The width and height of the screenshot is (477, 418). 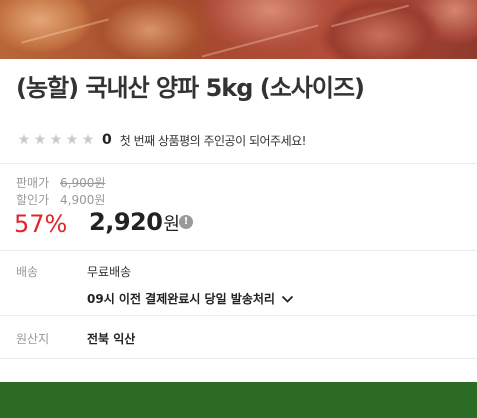 I want to click on shipping-method: 무료배송, so click(x=109, y=272).